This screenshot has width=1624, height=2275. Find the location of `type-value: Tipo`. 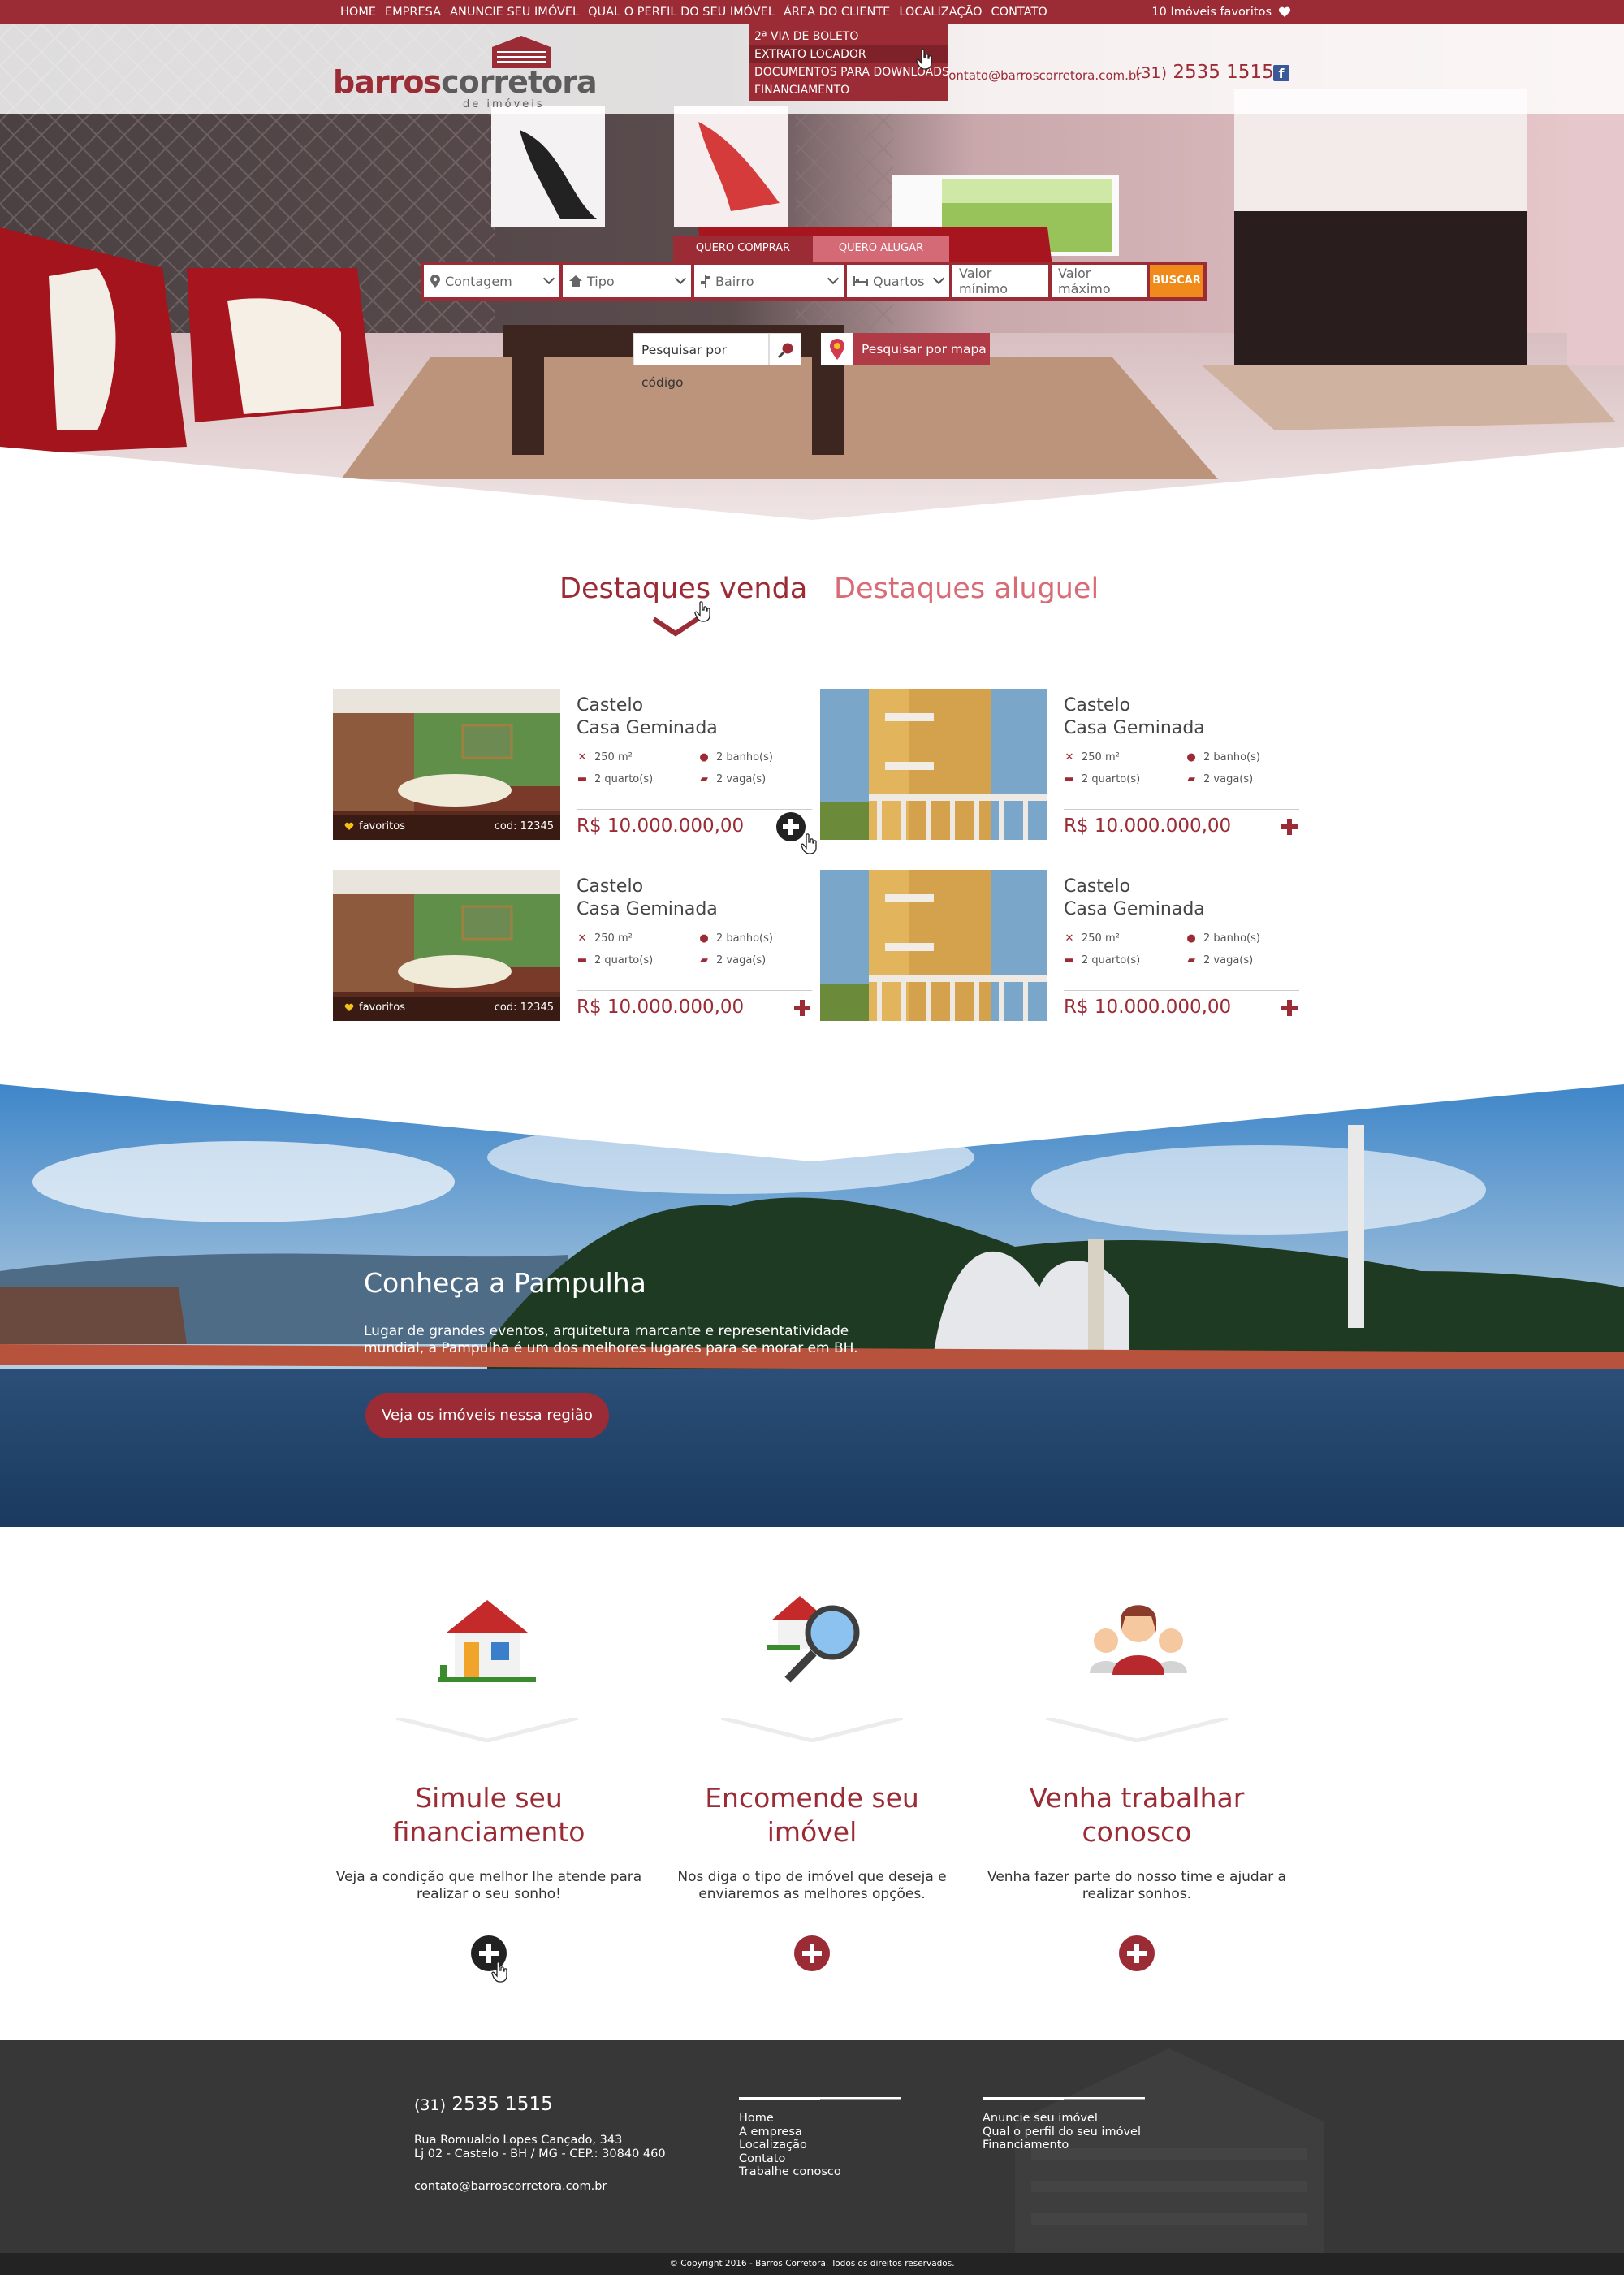

type-value: Tipo is located at coordinates (601, 281).